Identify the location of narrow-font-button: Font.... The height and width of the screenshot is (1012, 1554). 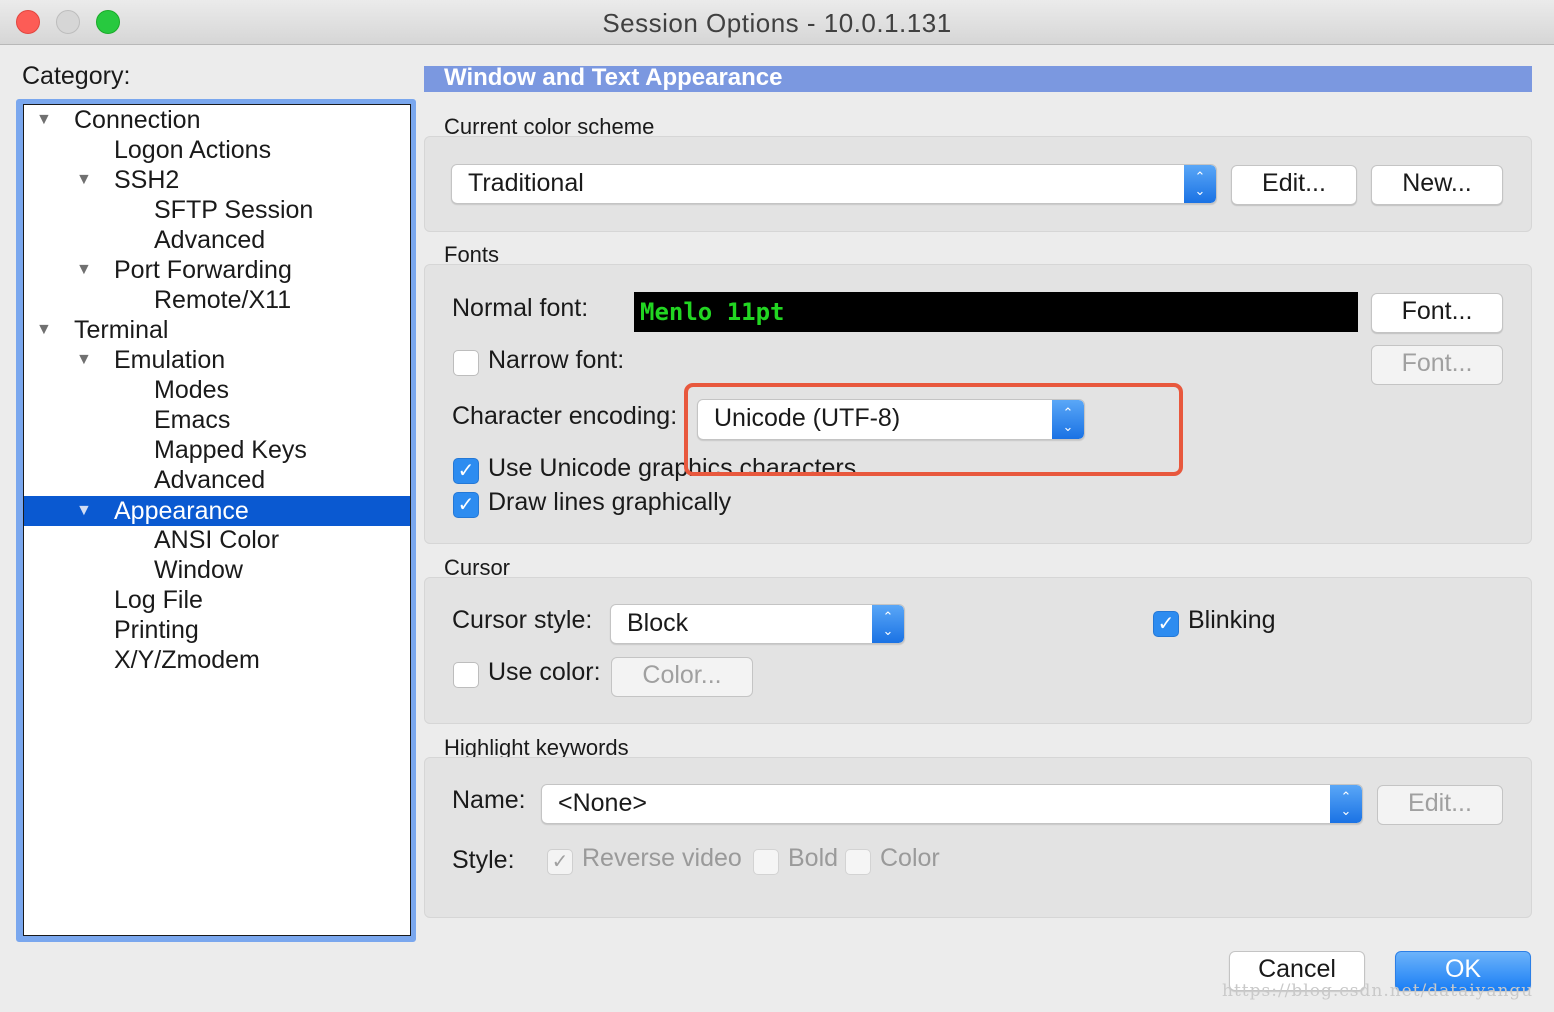
(1437, 365).